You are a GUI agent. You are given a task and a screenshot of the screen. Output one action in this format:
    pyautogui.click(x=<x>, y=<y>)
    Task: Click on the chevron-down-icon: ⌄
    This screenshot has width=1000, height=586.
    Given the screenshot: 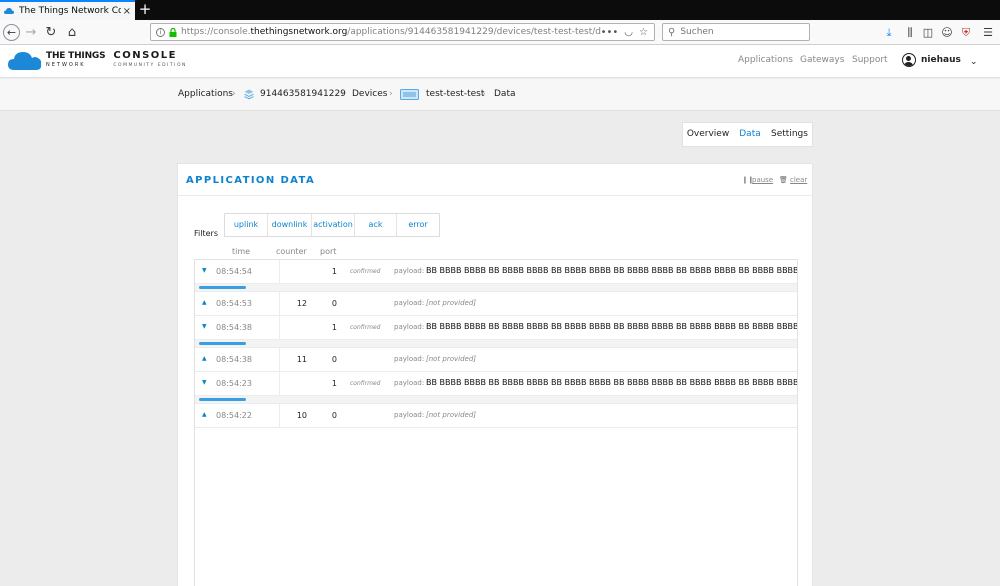 What is the action you would take?
    pyautogui.click(x=974, y=62)
    